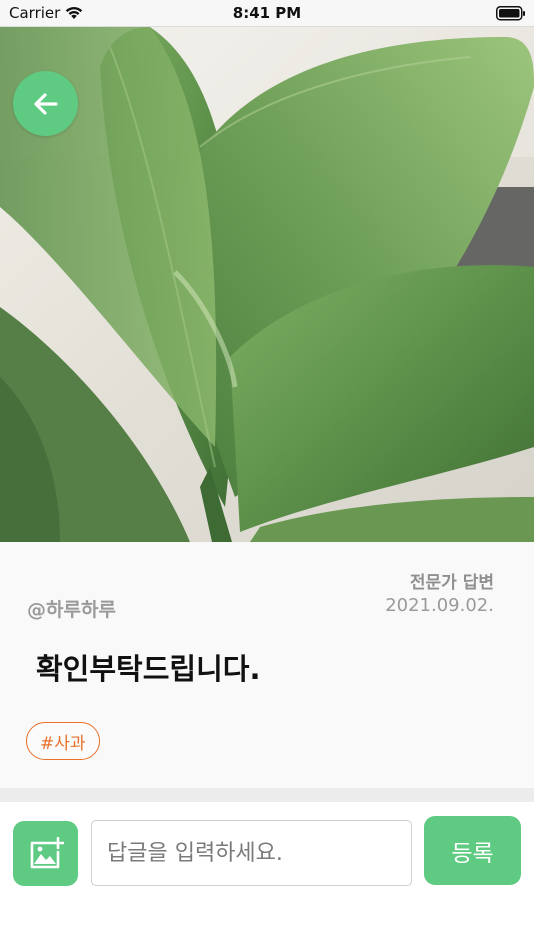 This screenshot has height=950, width=534. I want to click on attach-image-button, so click(45, 853).